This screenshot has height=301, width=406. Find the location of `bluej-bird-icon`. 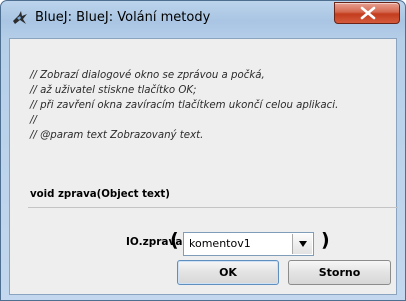

bluej-bird-icon is located at coordinates (20, 18).